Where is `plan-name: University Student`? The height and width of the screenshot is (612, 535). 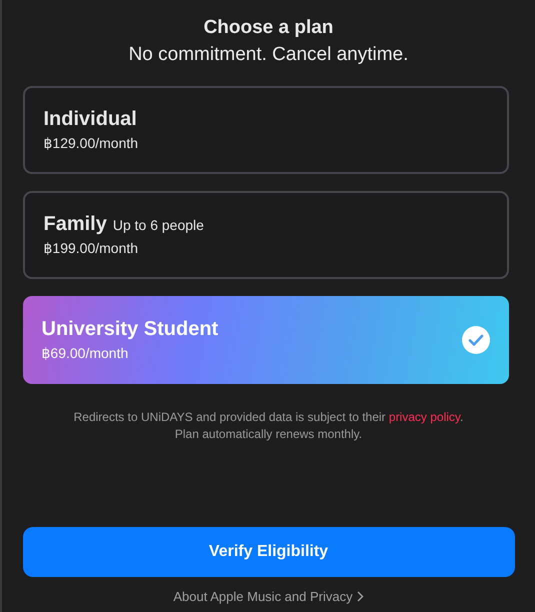
plan-name: University Student is located at coordinates (130, 329).